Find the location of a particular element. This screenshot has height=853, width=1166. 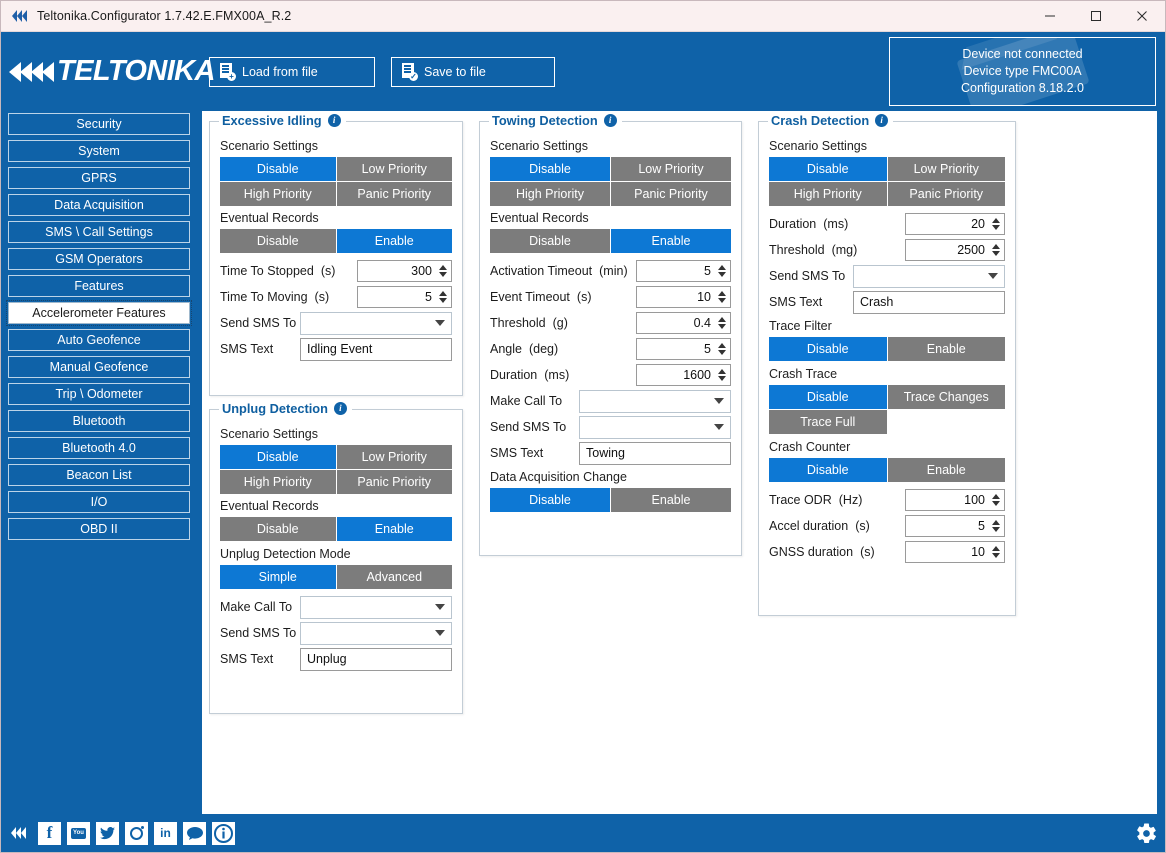

accel-duration-stepper: 5 is located at coordinates (955, 526).